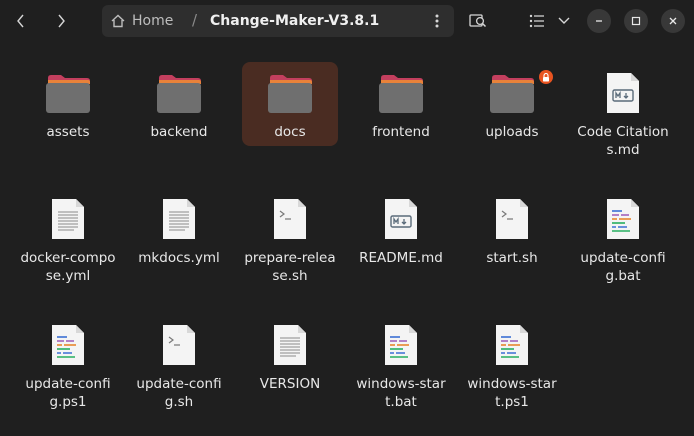 The width and height of the screenshot is (694, 436). Describe the element at coordinates (401, 258) in the screenshot. I see `file-name: README.md` at that location.